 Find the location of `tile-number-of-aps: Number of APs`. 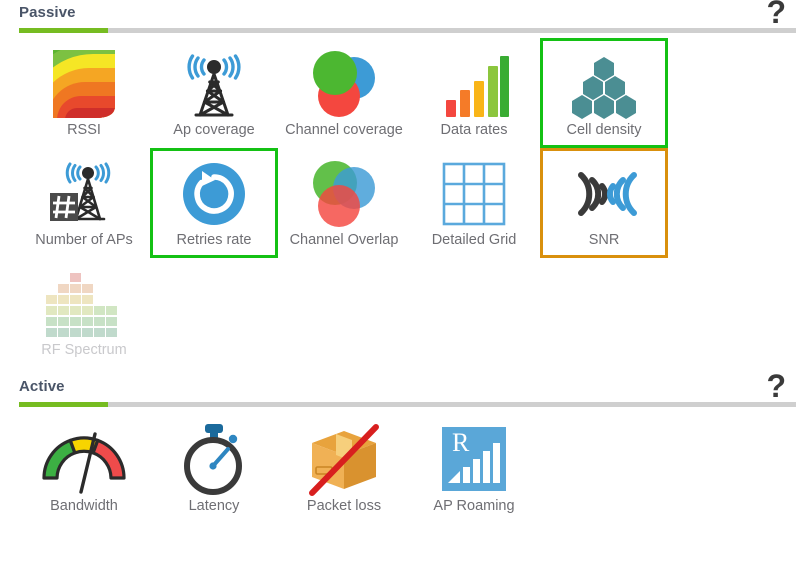

tile-number-of-aps: Number of APs is located at coordinates (84, 203).